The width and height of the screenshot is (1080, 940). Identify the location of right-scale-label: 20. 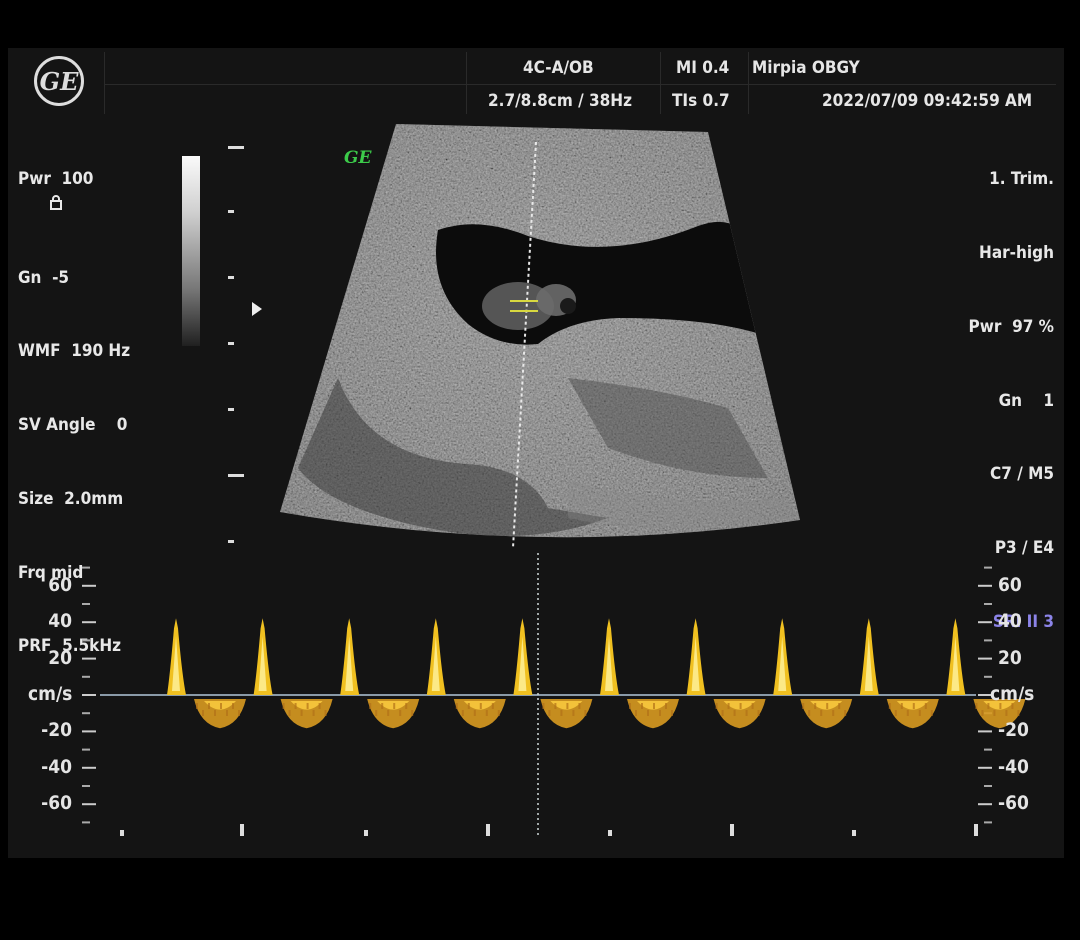
(1010, 657).